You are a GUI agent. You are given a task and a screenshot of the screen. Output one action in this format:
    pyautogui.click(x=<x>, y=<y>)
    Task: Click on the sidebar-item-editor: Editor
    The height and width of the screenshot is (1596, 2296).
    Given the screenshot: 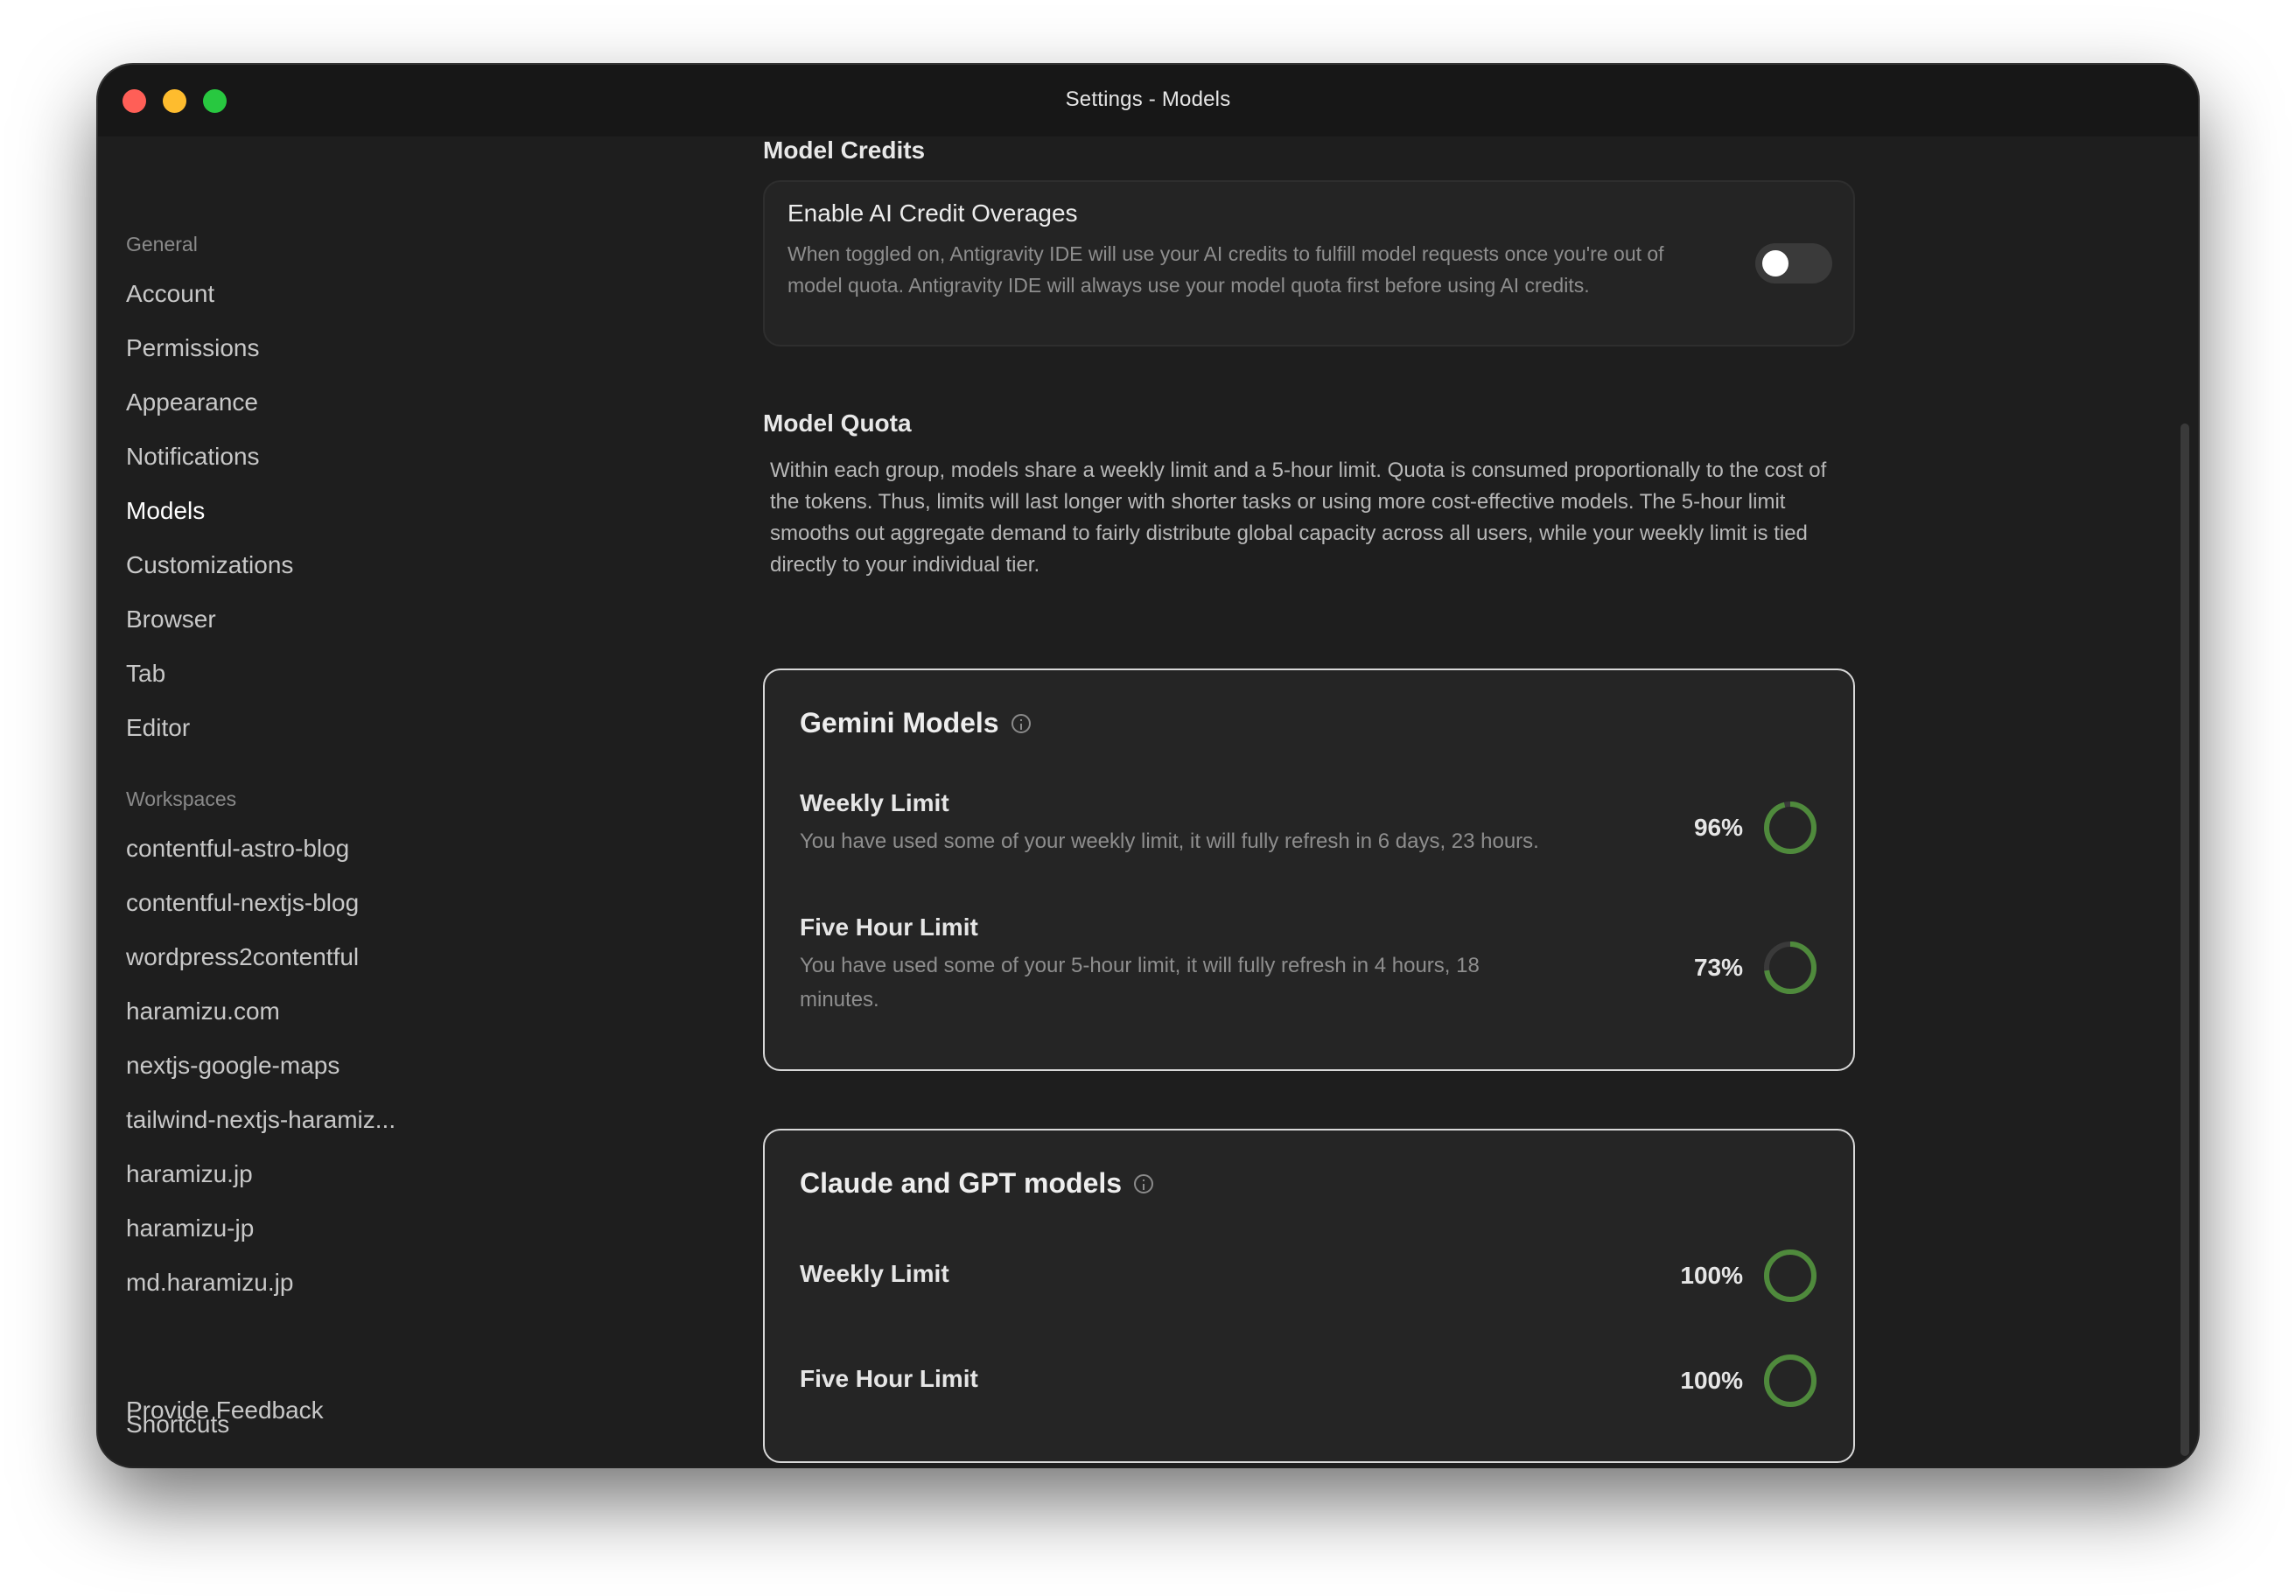 What is the action you would take?
    pyautogui.click(x=158, y=728)
    